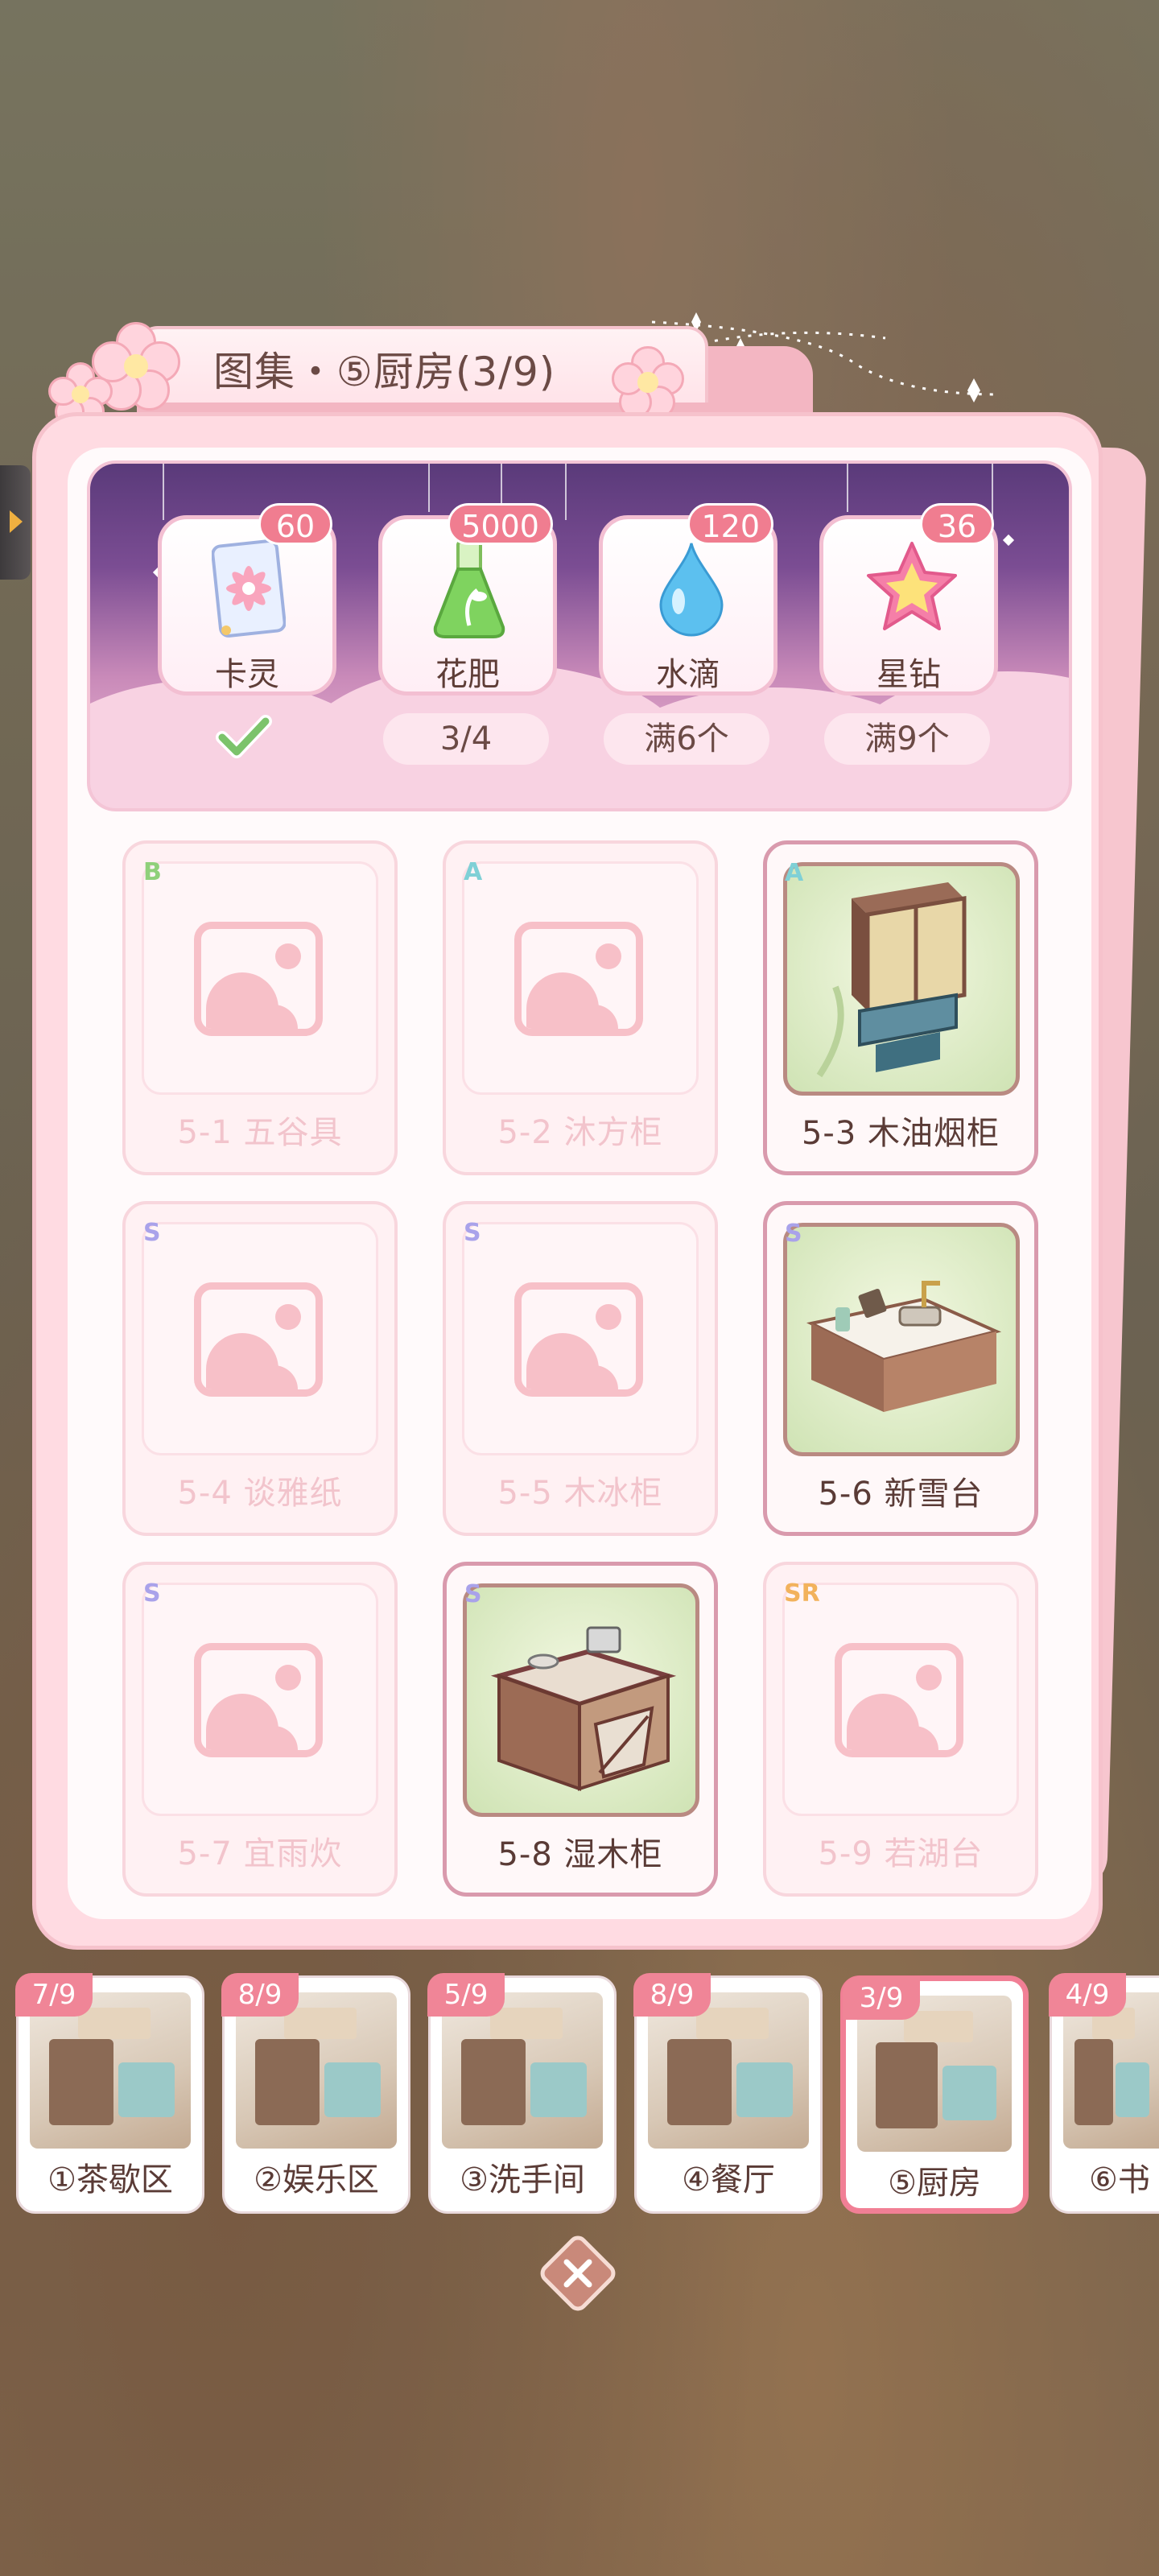 The height and width of the screenshot is (2576, 1159). I want to click on room-tab-1: 7/9 ①茶歇区, so click(110, 2093).